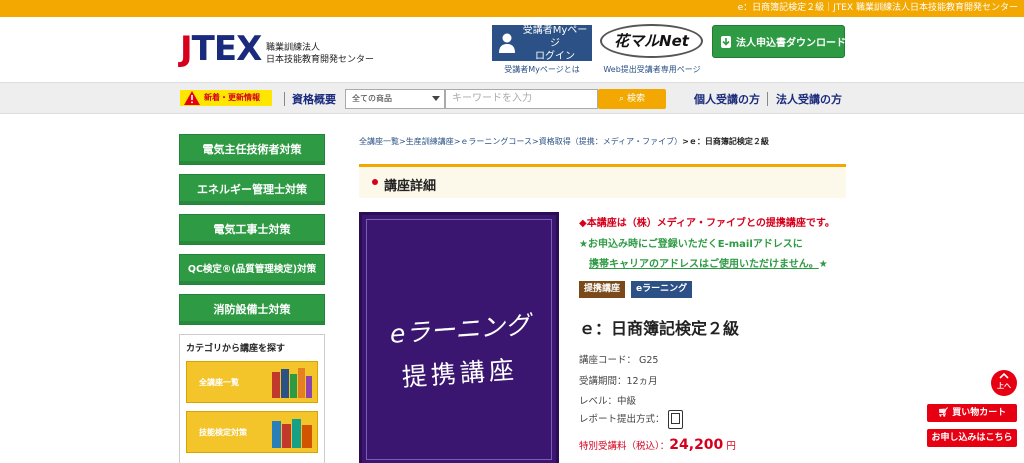 This screenshot has width=1024, height=463. Describe the element at coordinates (436, 98) in the screenshot. I see `chevron-down-icon` at that location.